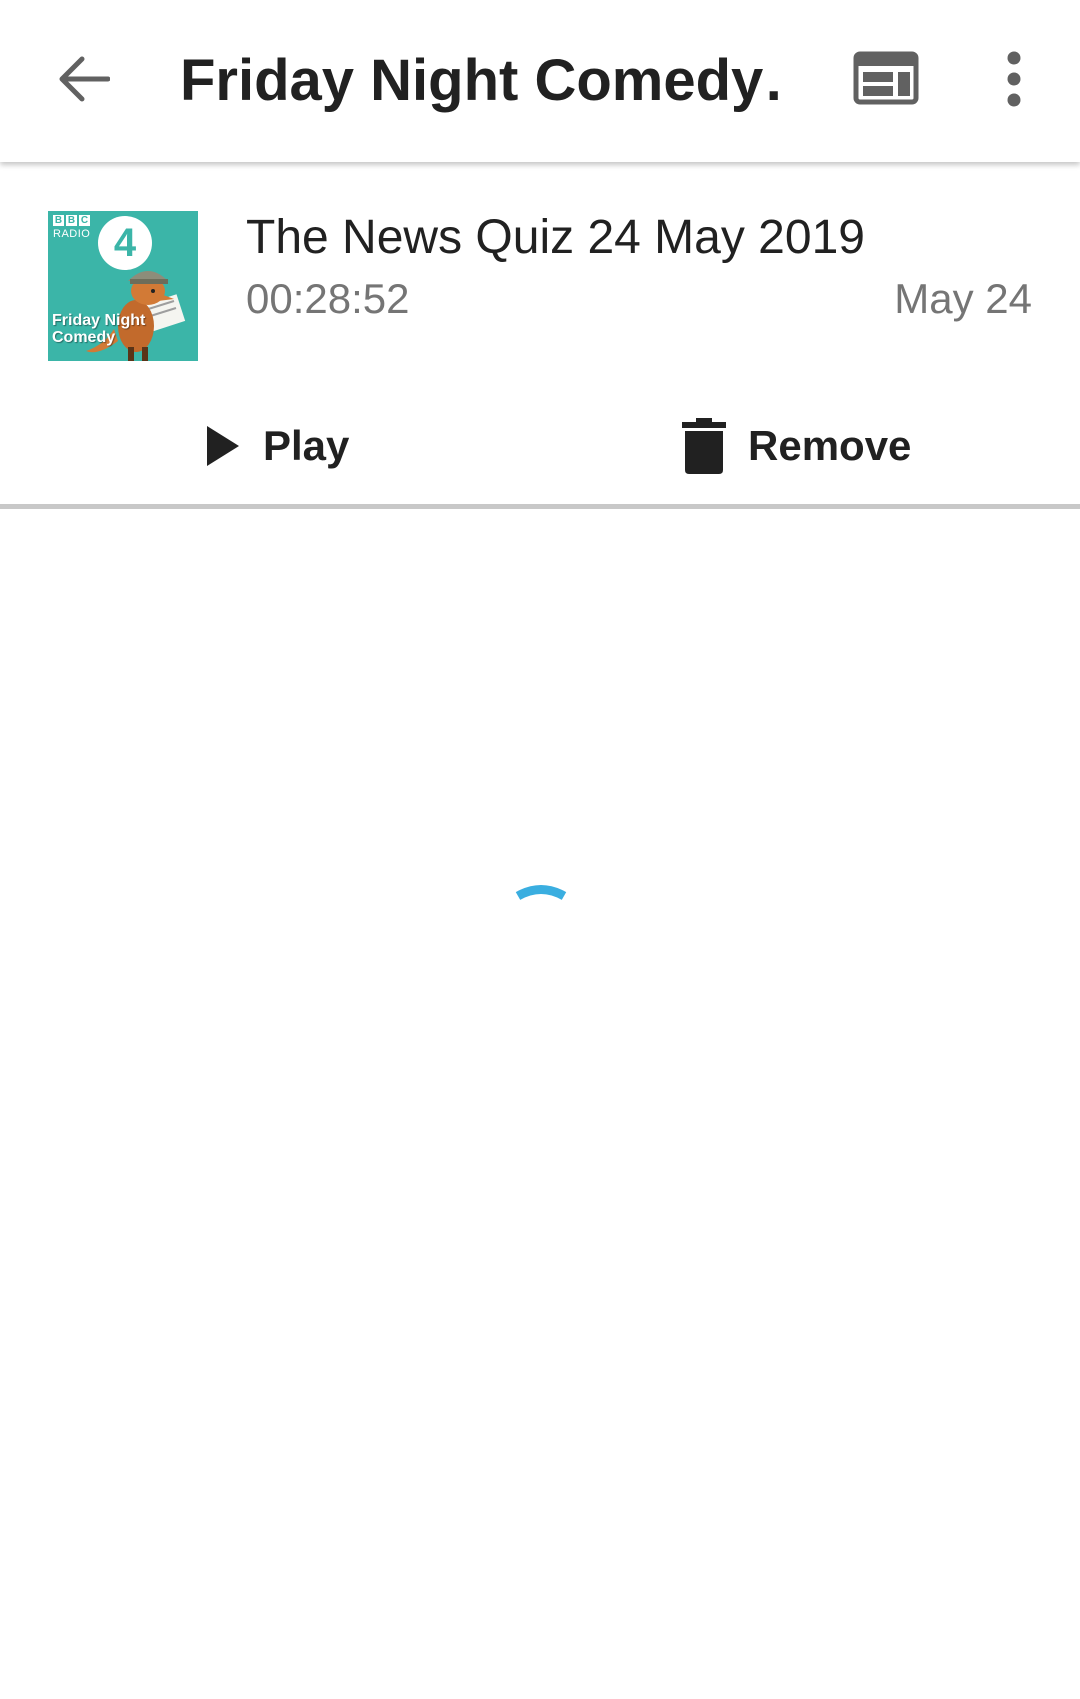  I want to click on play-icon, so click(223, 446).